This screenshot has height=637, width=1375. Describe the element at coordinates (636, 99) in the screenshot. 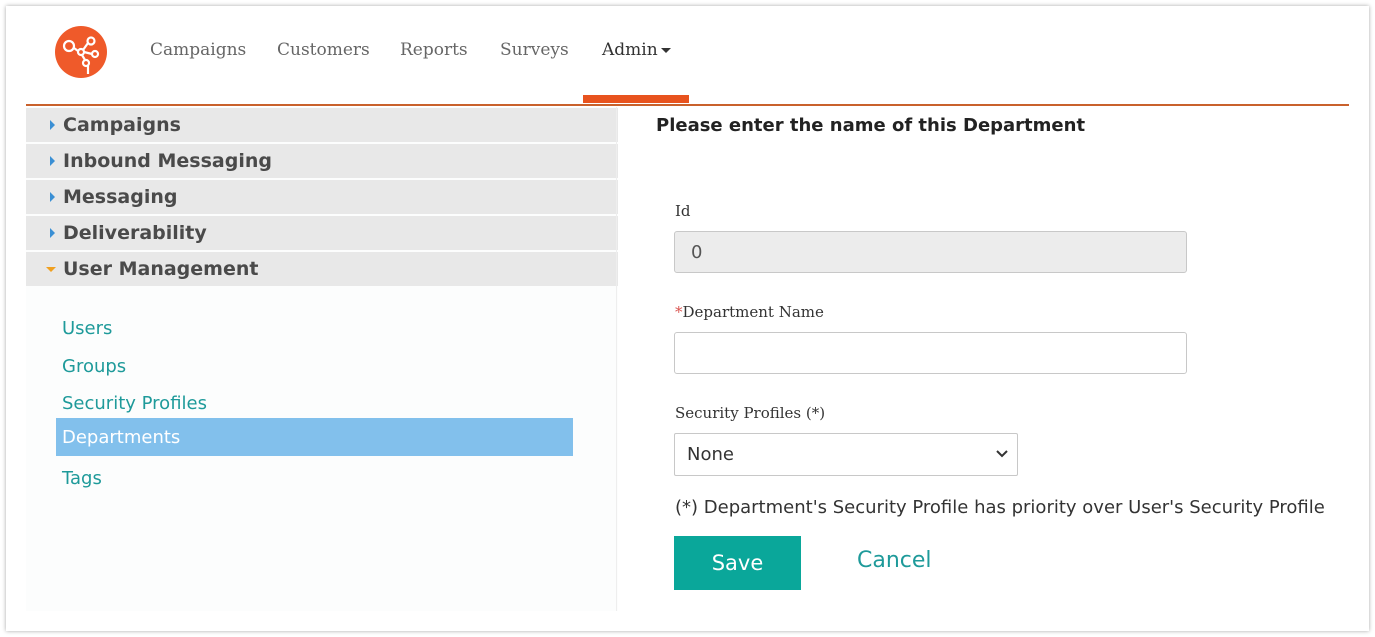

I see `active-tab-indicator` at that location.